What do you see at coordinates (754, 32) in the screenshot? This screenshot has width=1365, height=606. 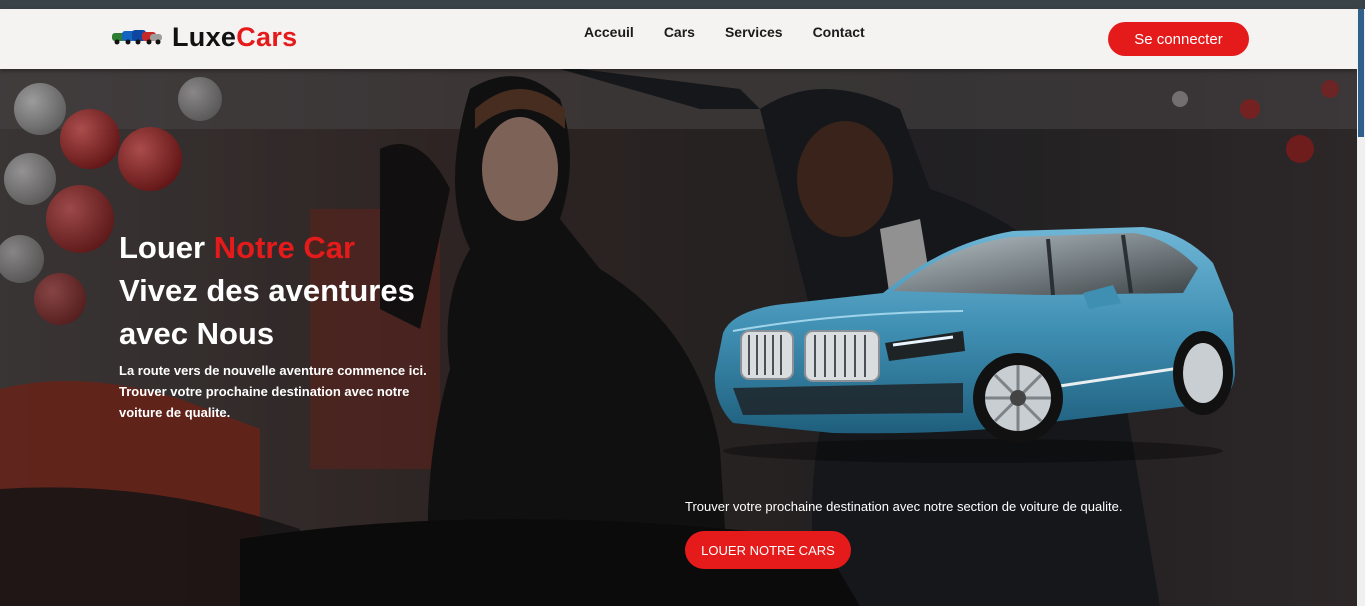 I see `nav-item-services: Services` at bounding box center [754, 32].